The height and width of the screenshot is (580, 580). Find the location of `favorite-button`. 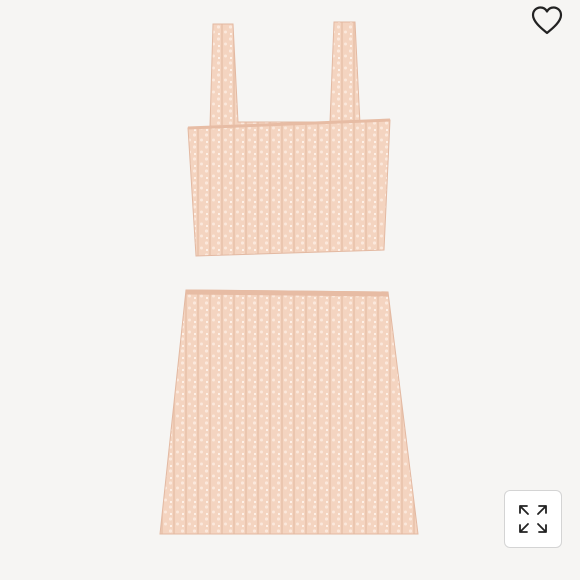

favorite-button is located at coordinates (547, 20).